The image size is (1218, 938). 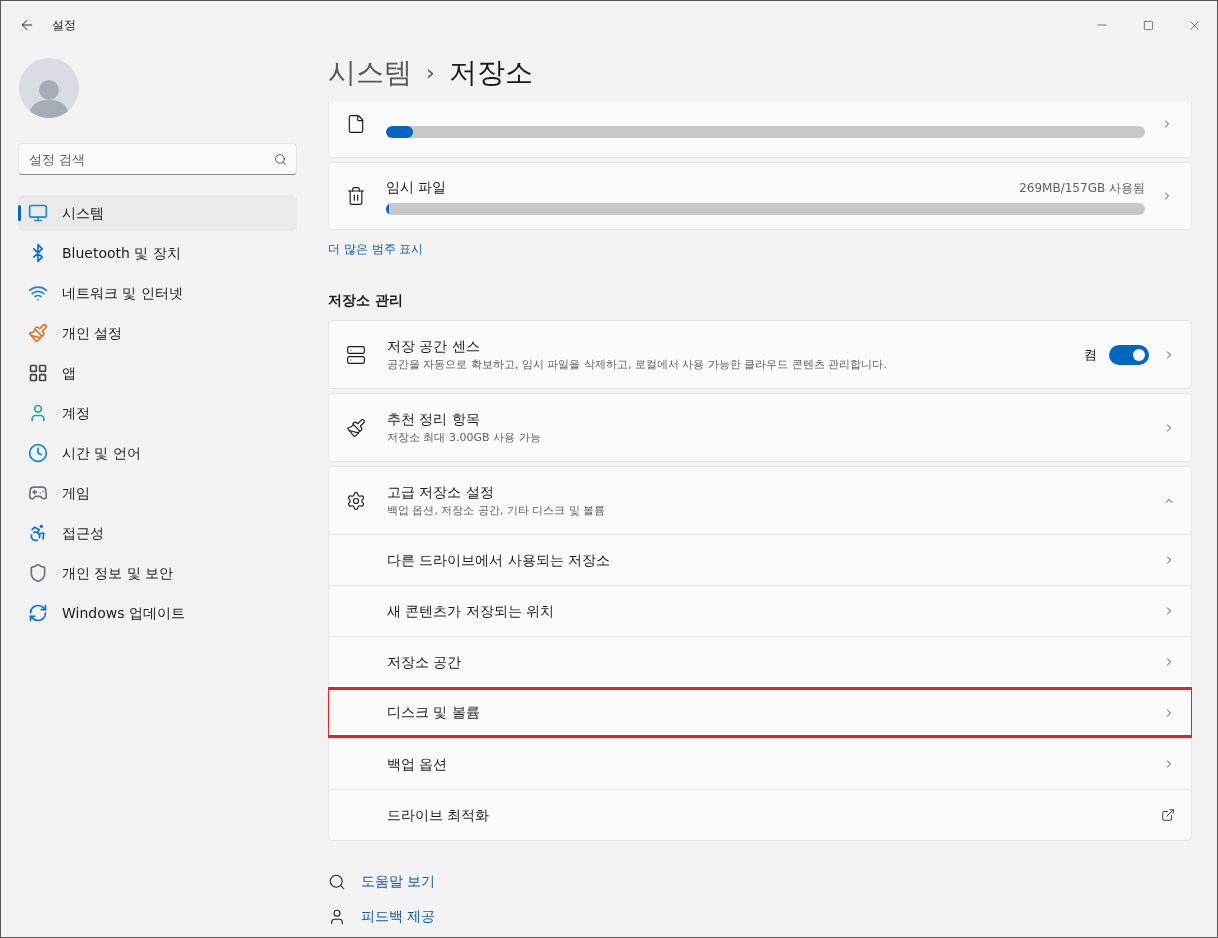 I want to click on footer-link: 도움말 보기, so click(x=398, y=881).